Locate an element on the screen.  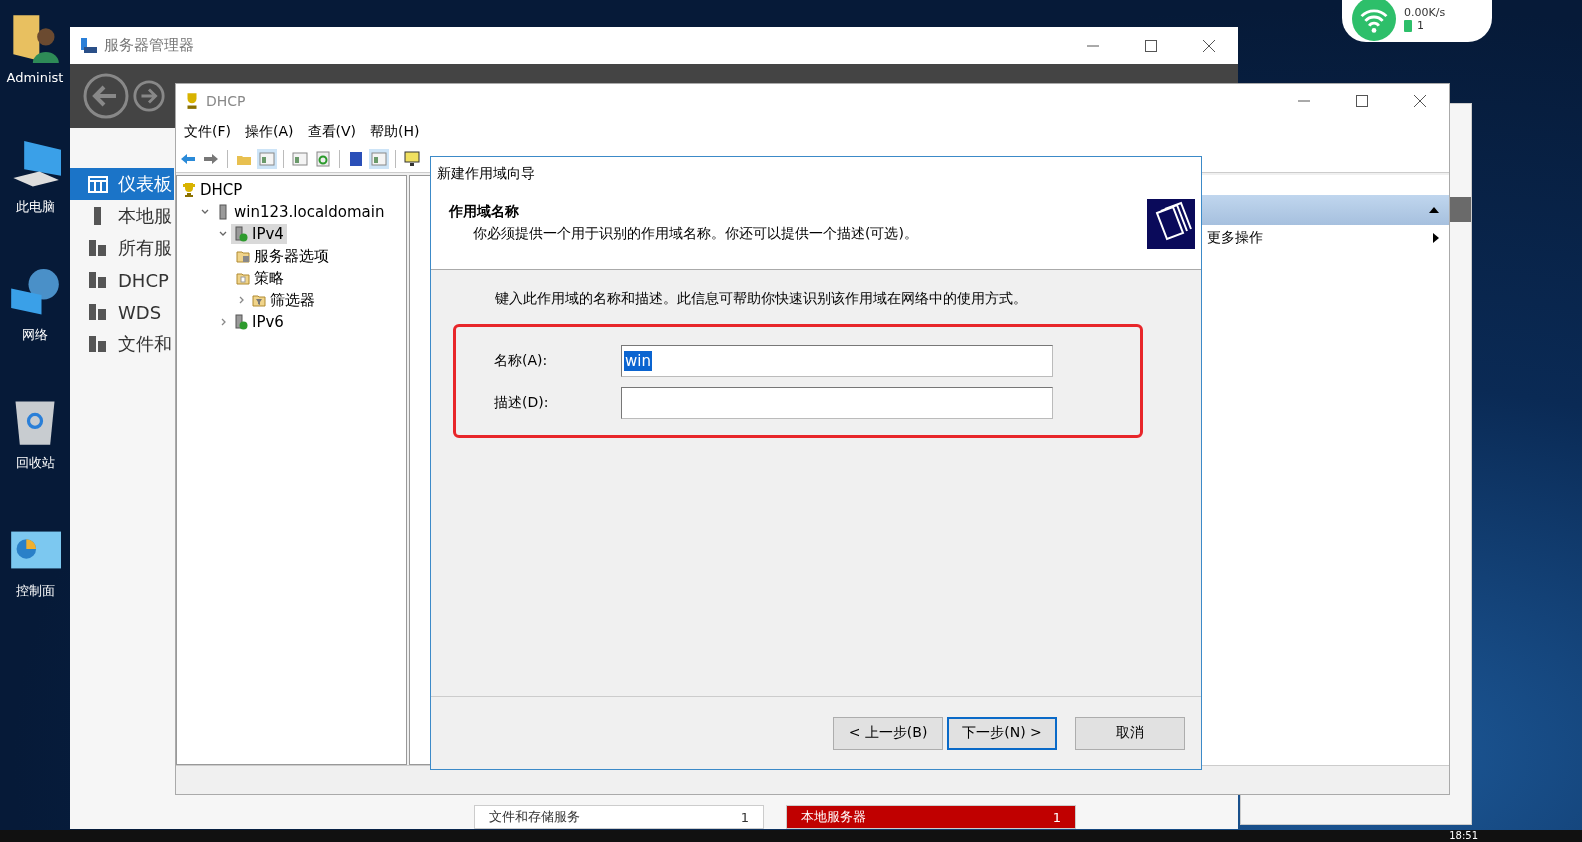
wizard-button: 取消 is located at coordinates (1130, 733).